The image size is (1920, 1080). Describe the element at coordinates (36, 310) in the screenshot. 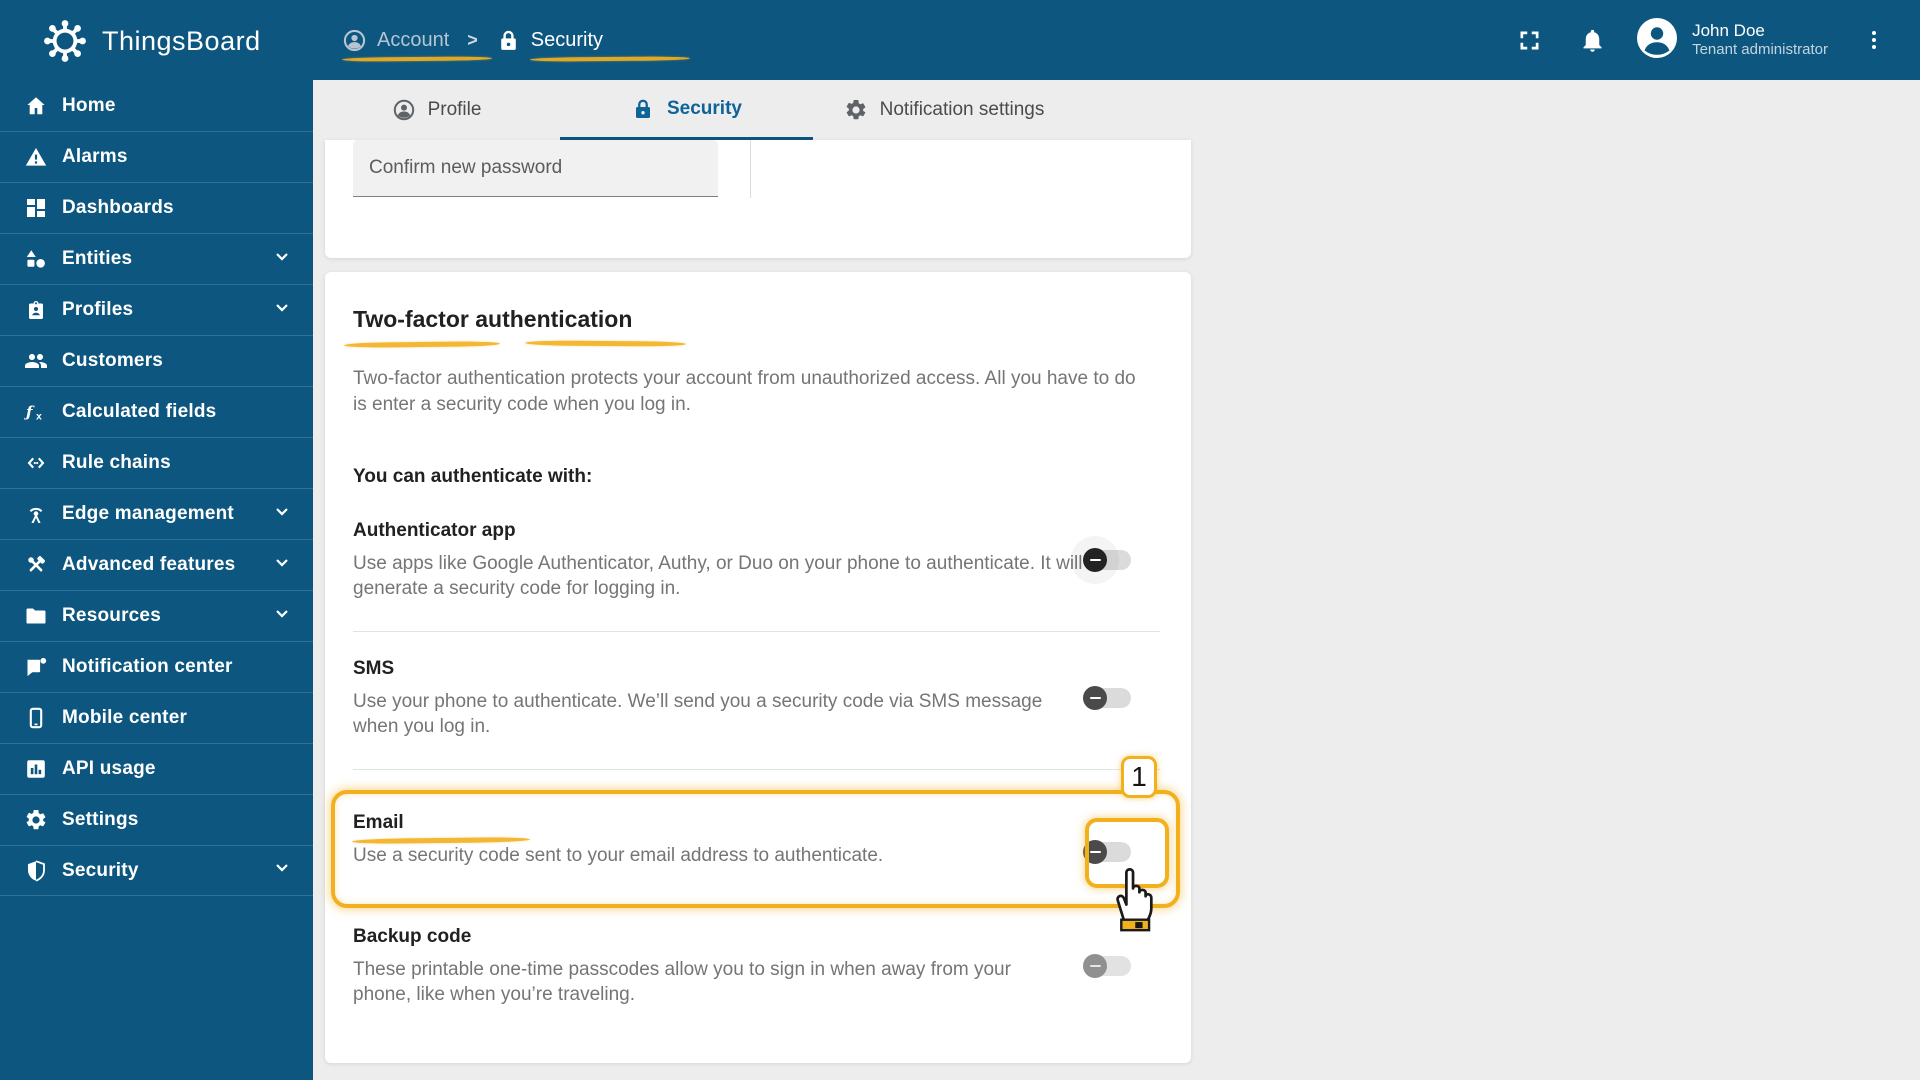

I see `profiles-icon` at that location.